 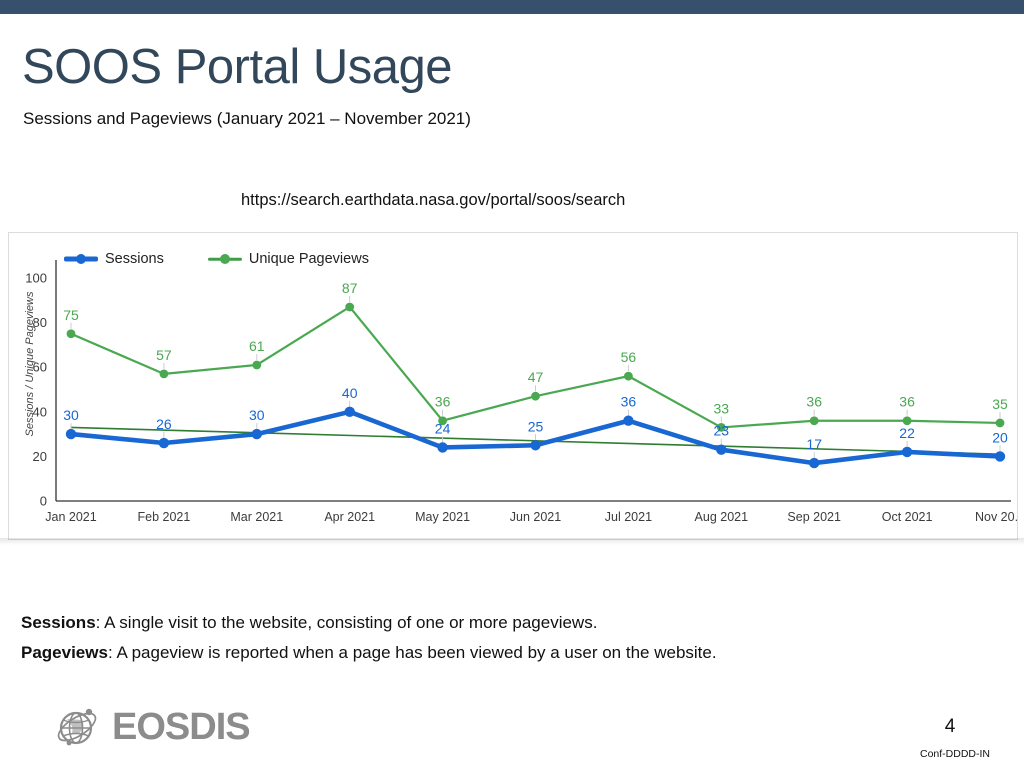 I want to click on data-label: 22, so click(x=907, y=433).